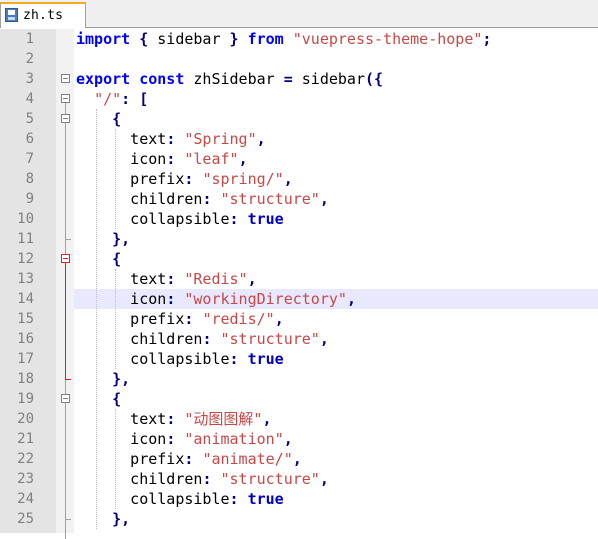 The image size is (598, 539). I want to click on code-line: 14 icon: "workingDirectory",, so click(299, 299).